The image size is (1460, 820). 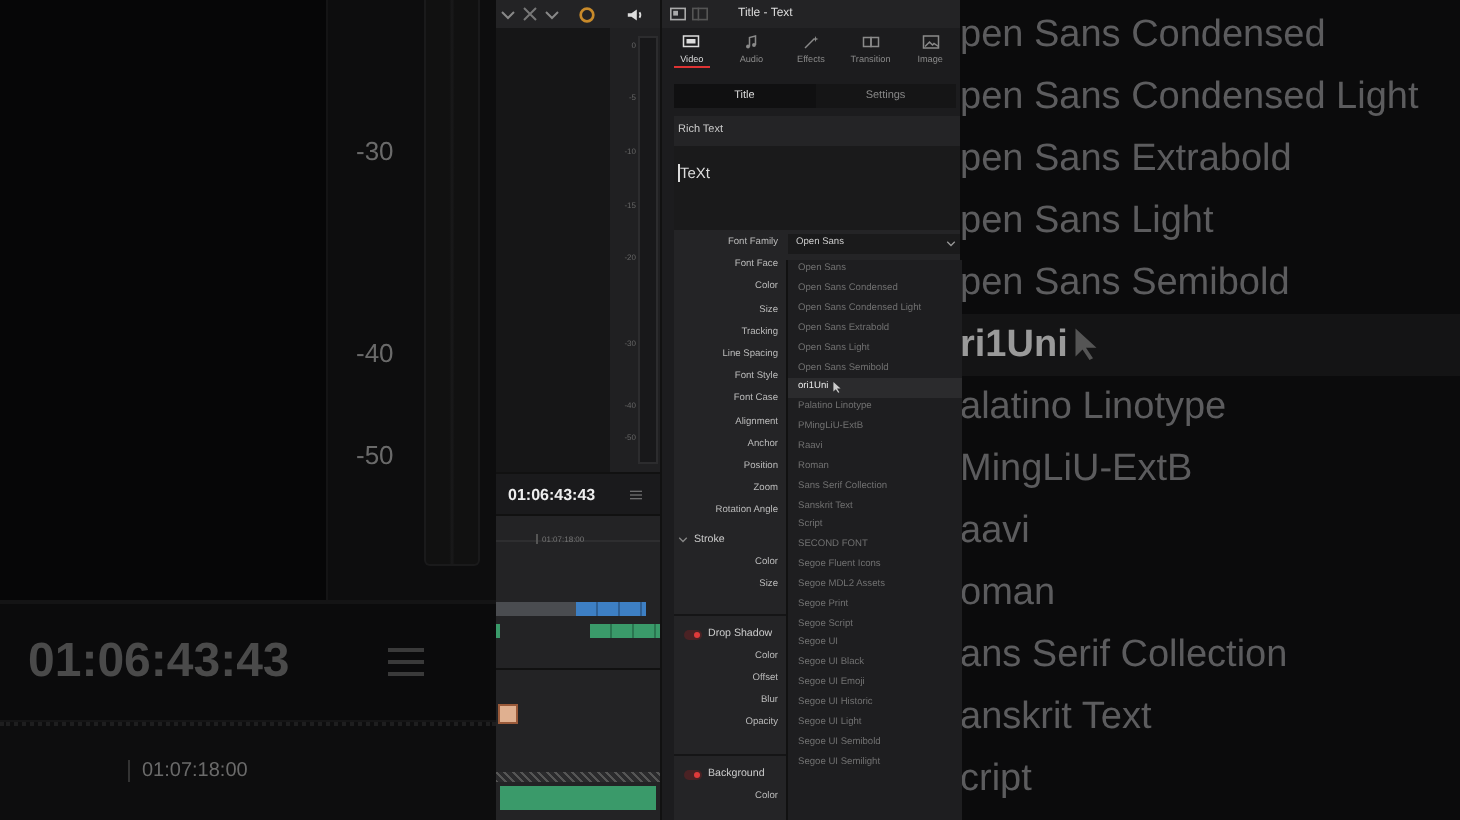 I want to click on title-clip, so click(x=508, y=714).